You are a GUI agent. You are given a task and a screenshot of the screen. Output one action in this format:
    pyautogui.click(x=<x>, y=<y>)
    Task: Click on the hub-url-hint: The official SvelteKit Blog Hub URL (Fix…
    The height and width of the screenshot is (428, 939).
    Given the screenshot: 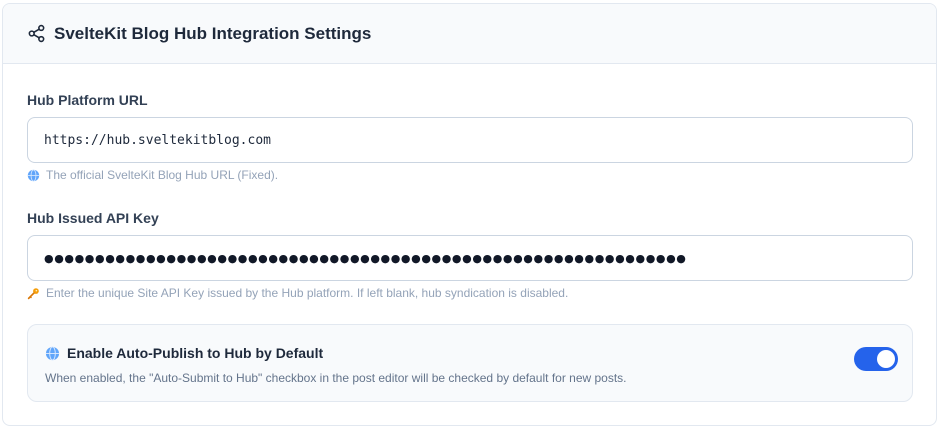 What is the action you would take?
    pyautogui.click(x=152, y=175)
    